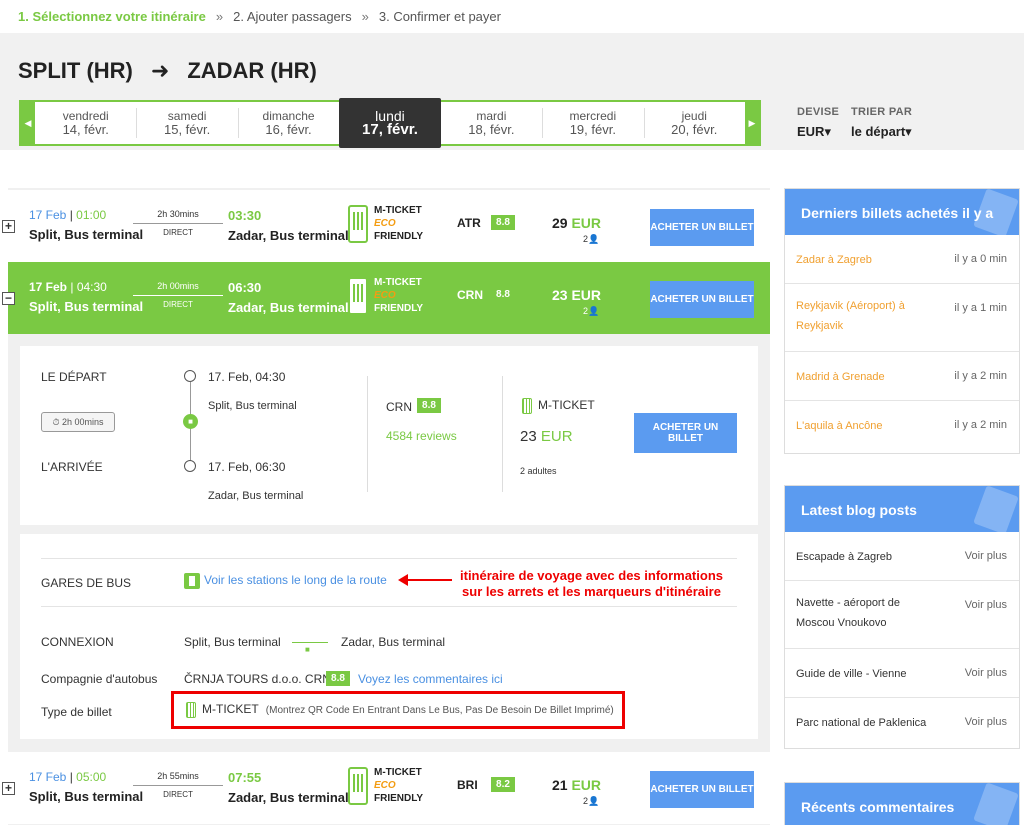 The image size is (1024, 825). I want to click on trip-company: BRI, so click(467, 785).